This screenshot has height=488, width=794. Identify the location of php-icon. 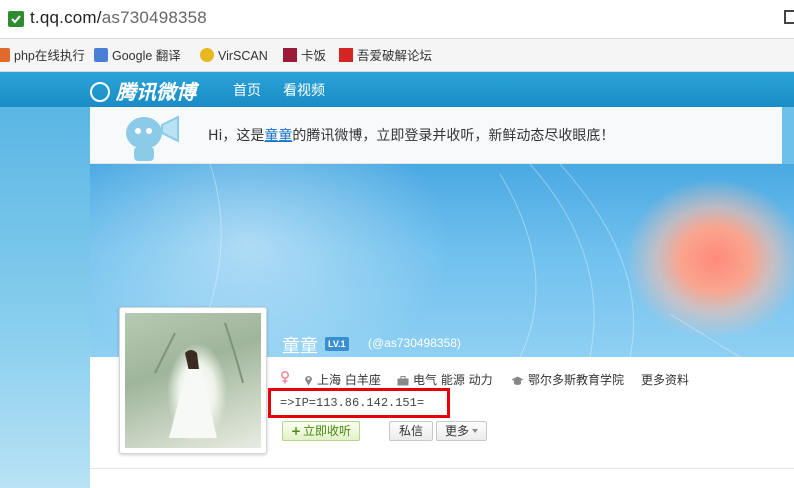
(5, 55).